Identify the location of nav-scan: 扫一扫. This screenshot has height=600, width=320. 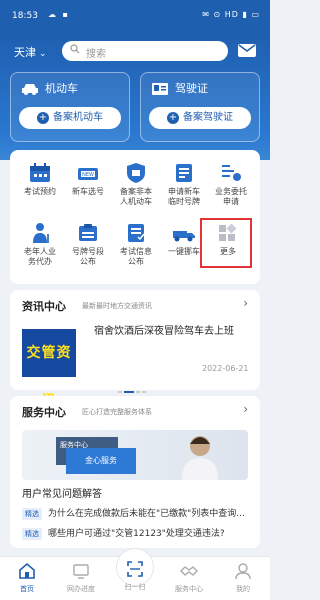
(135, 576).